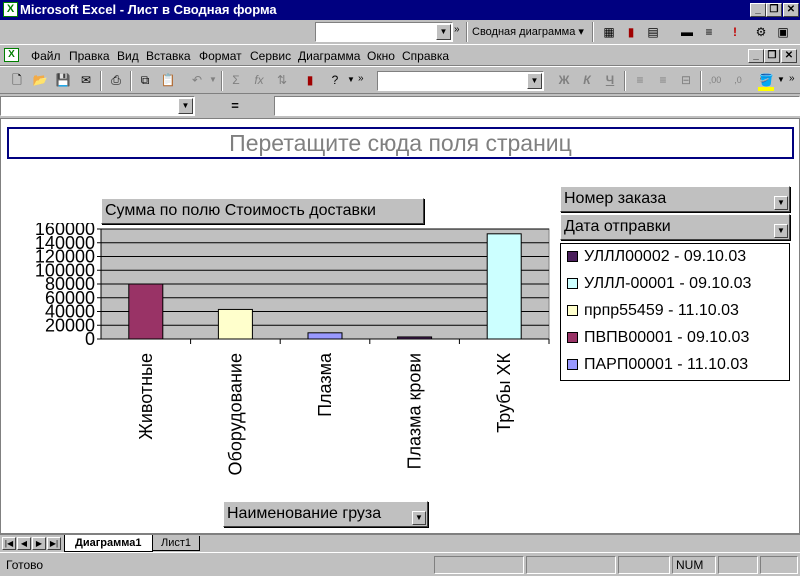  What do you see at coordinates (235, 106) in the screenshot?
I see `formula-equals: =` at bounding box center [235, 106].